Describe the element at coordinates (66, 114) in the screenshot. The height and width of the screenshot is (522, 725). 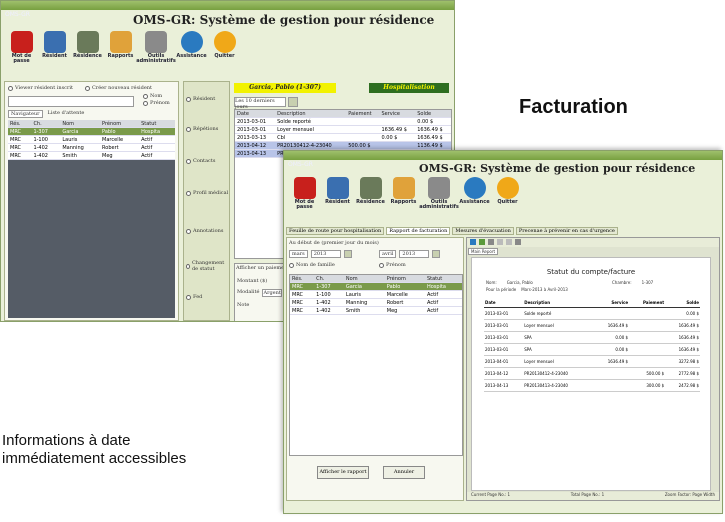
I see `tab-waitlist: Liste d'attente` at that location.